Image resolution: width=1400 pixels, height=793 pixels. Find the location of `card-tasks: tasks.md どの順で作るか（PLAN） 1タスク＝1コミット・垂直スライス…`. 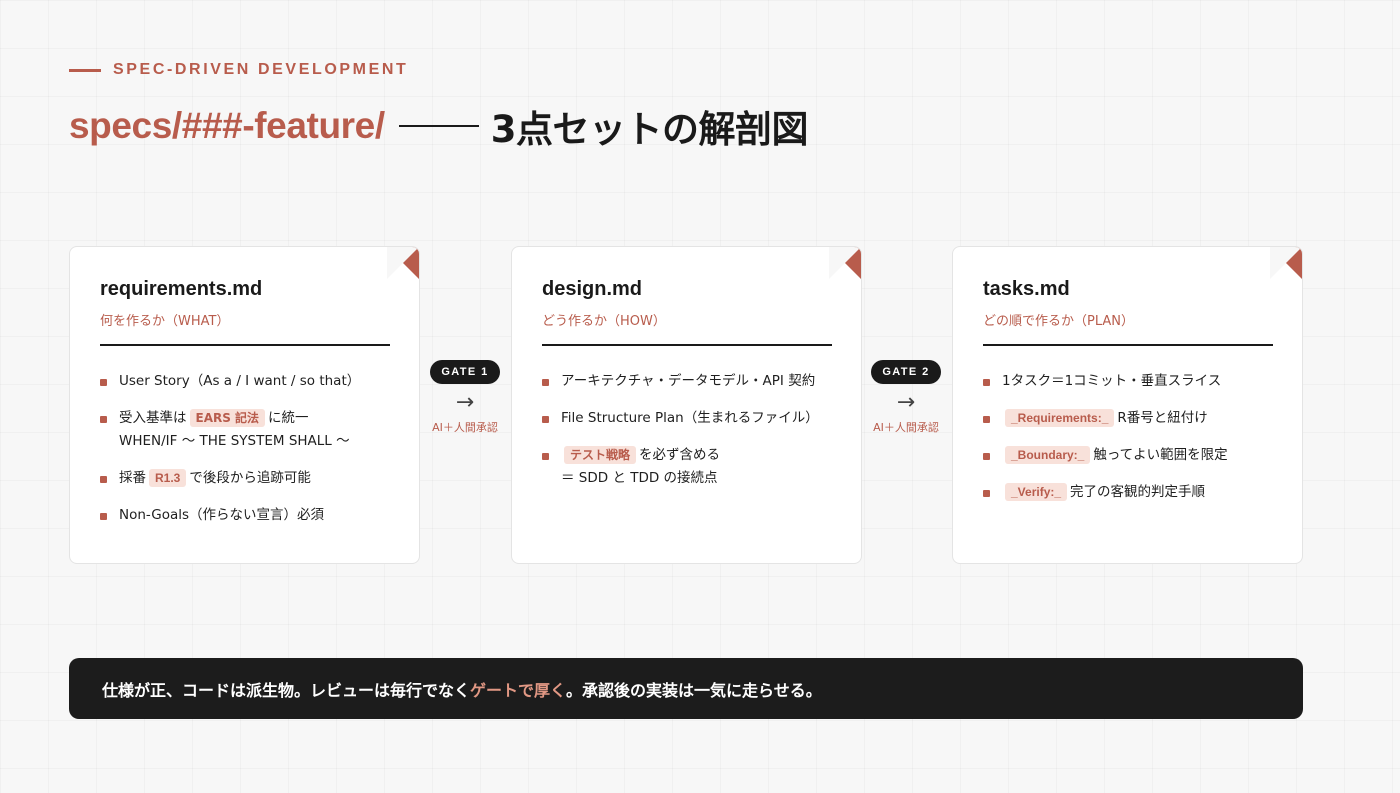

card-tasks: tasks.md どの順で作るか（PLAN） 1タスク＝1コミット・垂直スライス… is located at coordinates (1127, 405).